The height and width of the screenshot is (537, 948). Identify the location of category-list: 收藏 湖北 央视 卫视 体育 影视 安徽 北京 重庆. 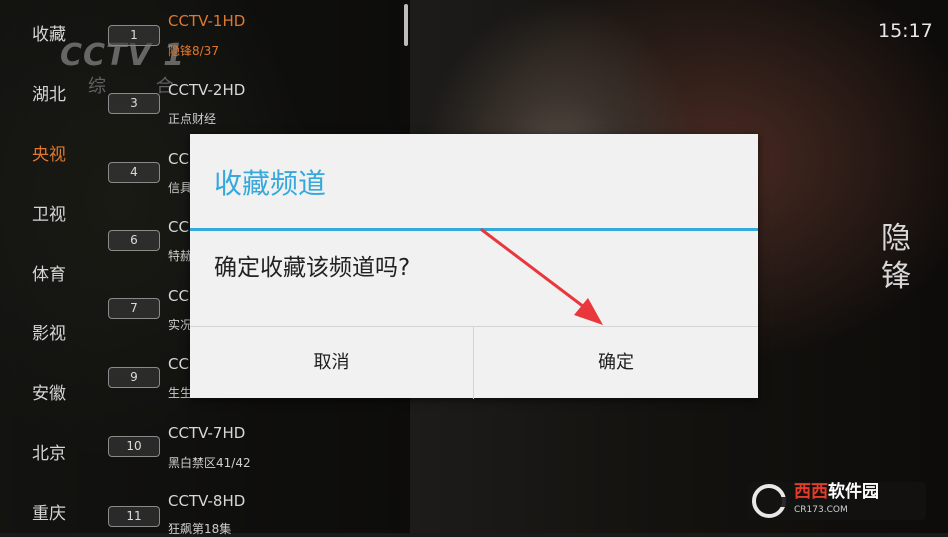
(50, 266).